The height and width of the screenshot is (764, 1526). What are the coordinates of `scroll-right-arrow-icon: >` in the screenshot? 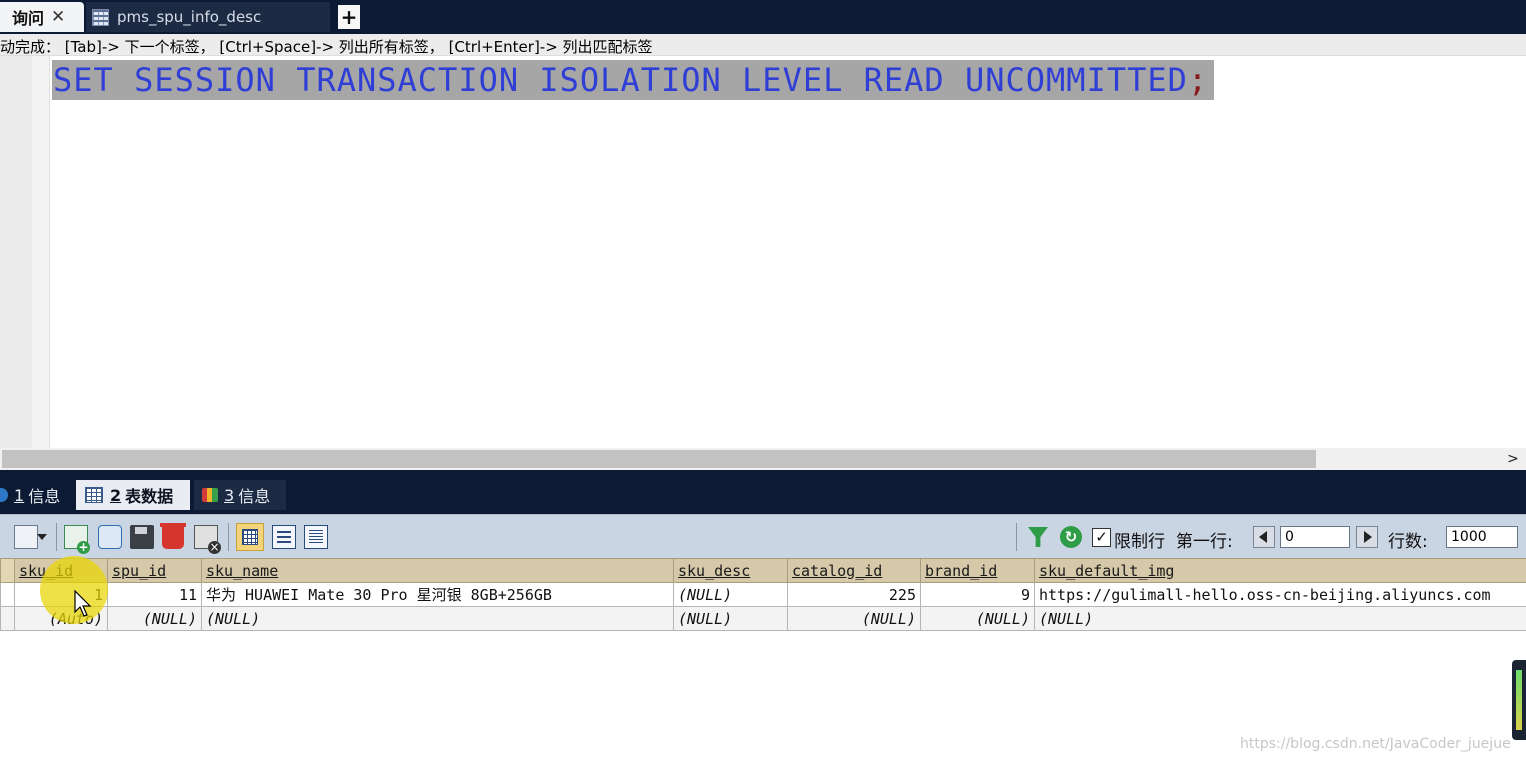 It's located at (1513, 459).